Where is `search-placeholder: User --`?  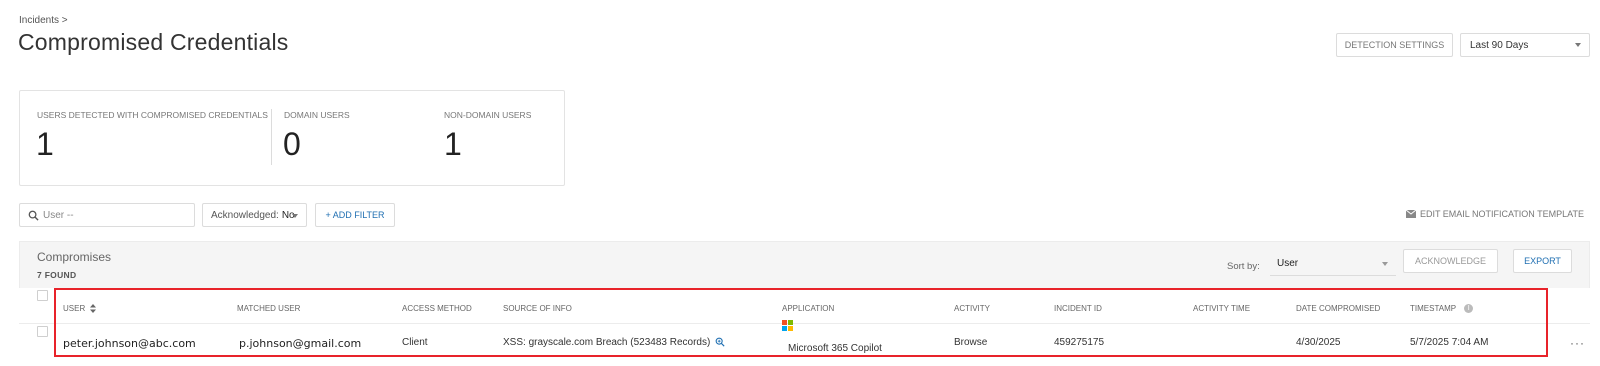 search-placeholder: User -- is located at coordinates (58, 215).